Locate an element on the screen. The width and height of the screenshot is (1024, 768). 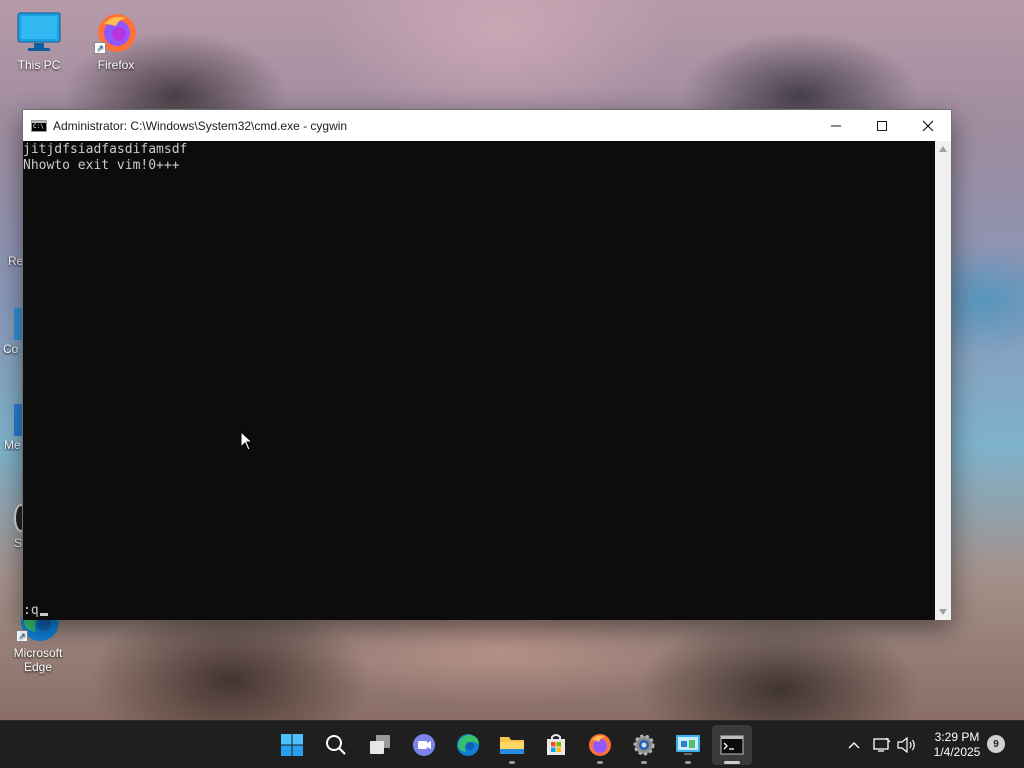
close-button is located at coordinates (928, 125).